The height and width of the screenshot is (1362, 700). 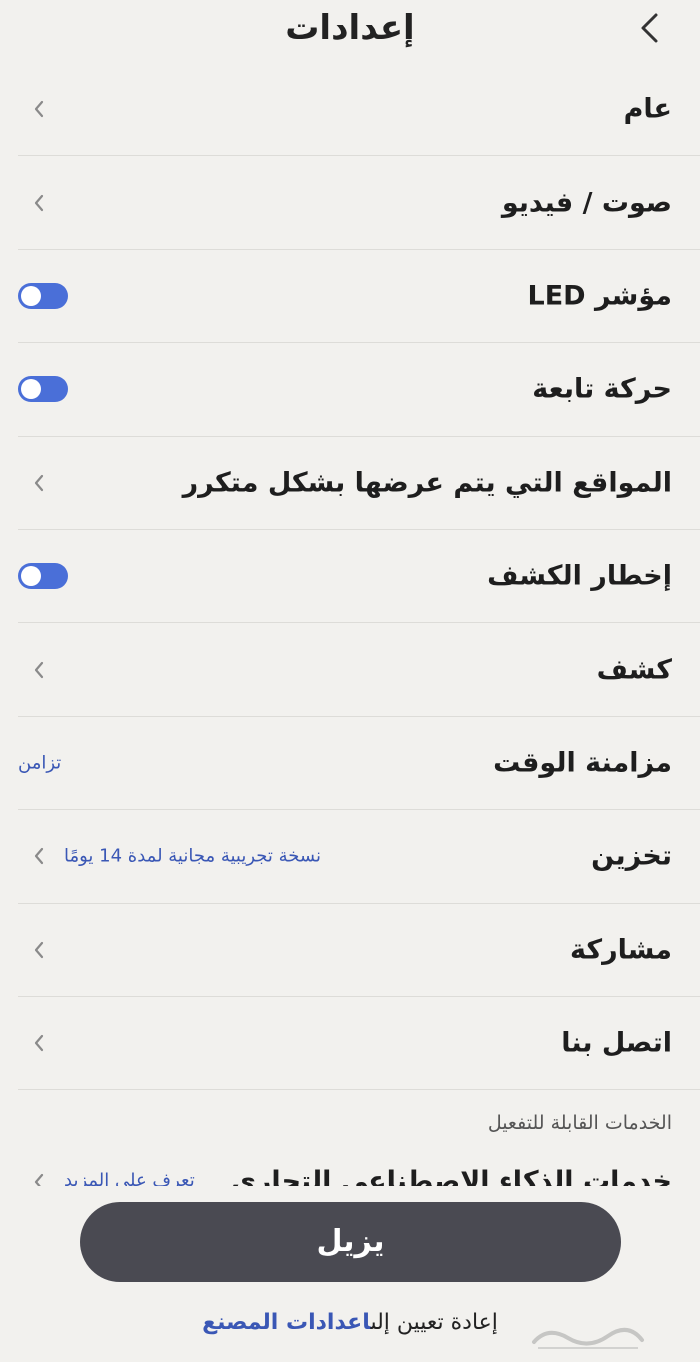 I want to click on remove-button: يزيل, so click(x=350, y=1242).